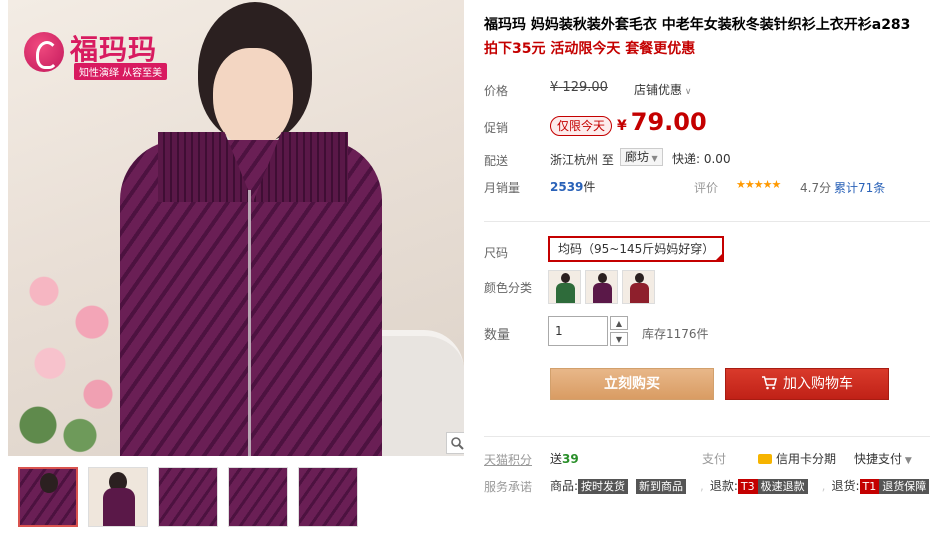 The image size is (930, 537). What do you see at coordinates (636, 249) in the screenshot?
I see `size-option-selected: 均码（95~145斤妈妈好穿）` at bounding box center [636, 249].